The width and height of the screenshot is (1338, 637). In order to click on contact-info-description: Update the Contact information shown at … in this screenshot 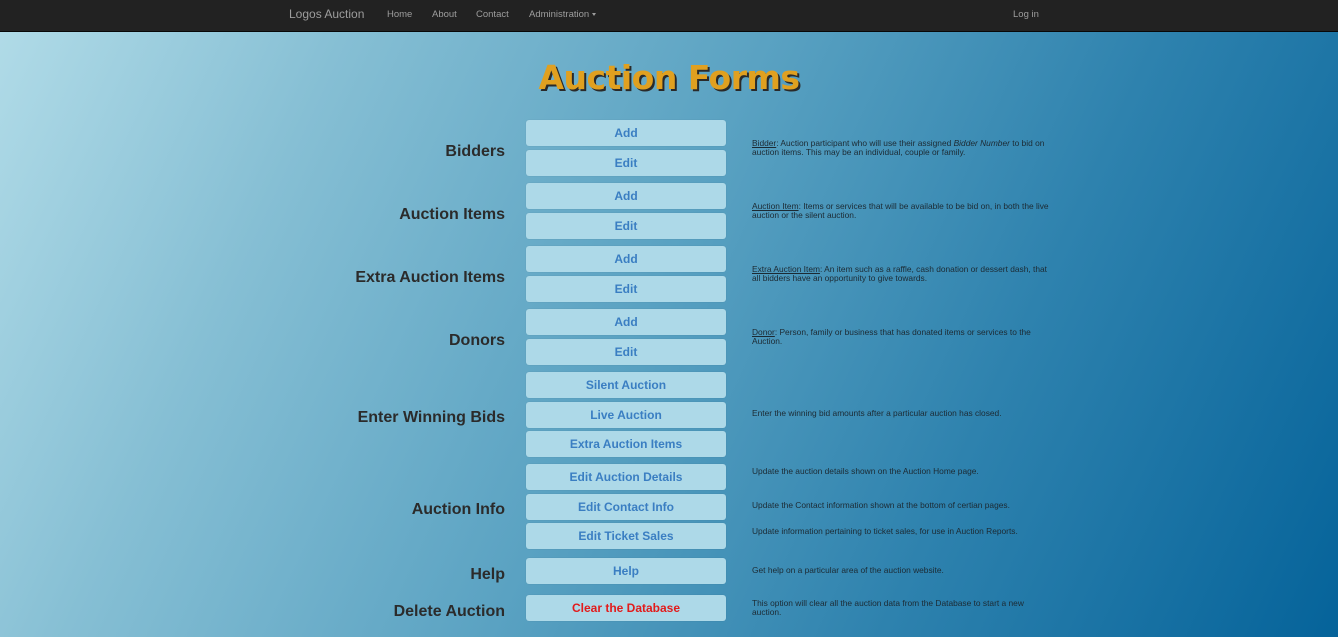, I will do `click(881, 505)`.